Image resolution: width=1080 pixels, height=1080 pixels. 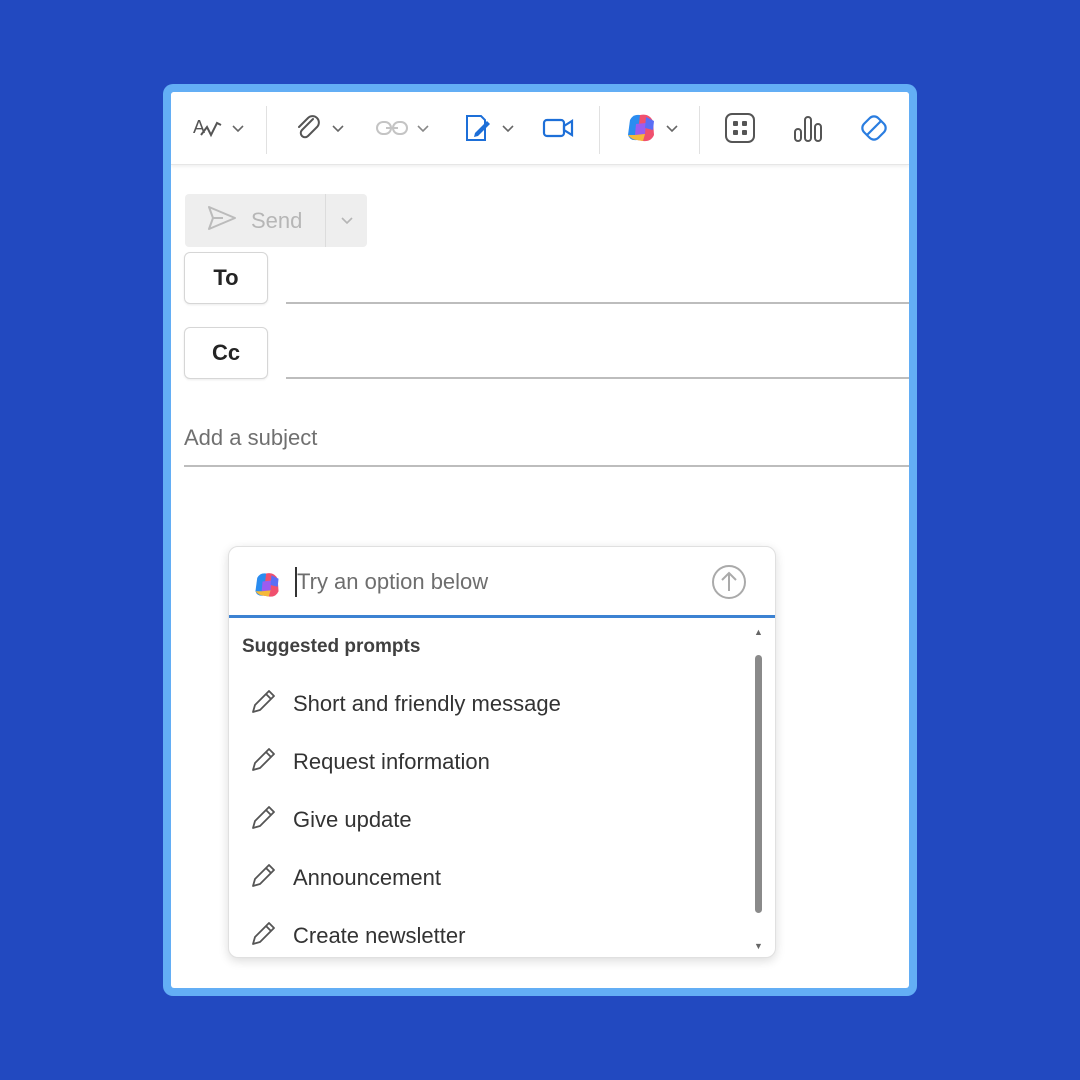 I want to click on send-button-group: Send, so click(x=276, y=220).